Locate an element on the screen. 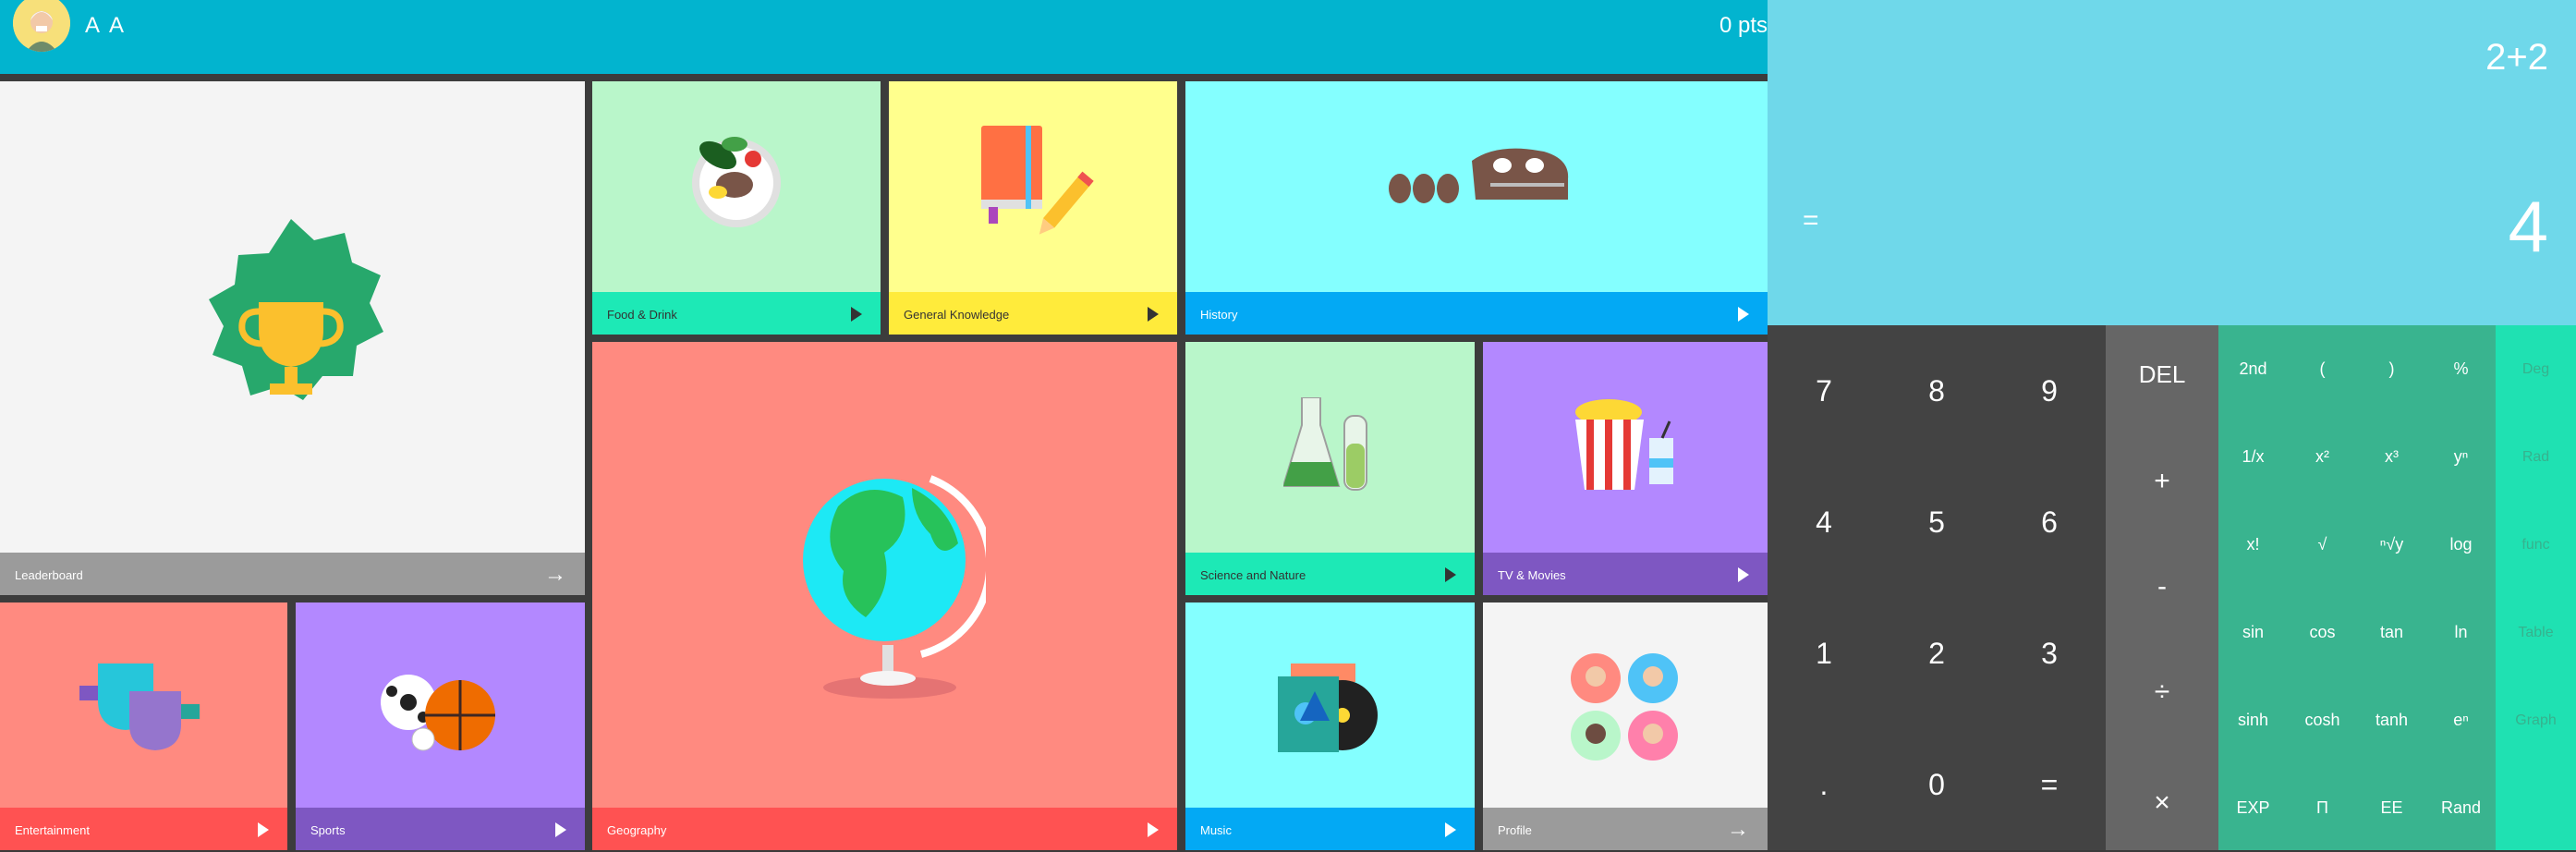 Image resolution: width=2576 pixels, height=852 pixels. tile-label: Leaderboard is located at coordinates (49, 575).